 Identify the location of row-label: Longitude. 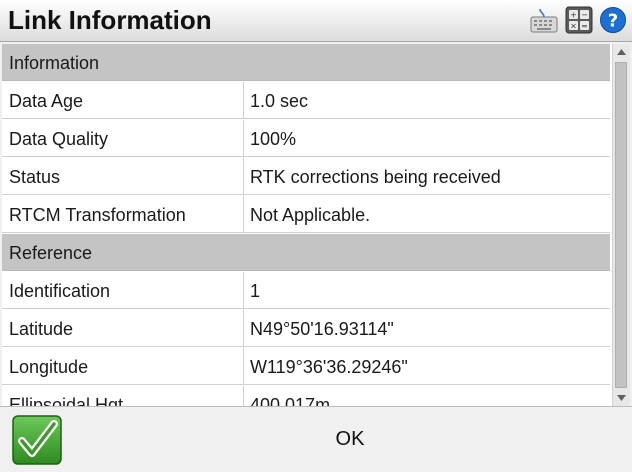
(49, 367).